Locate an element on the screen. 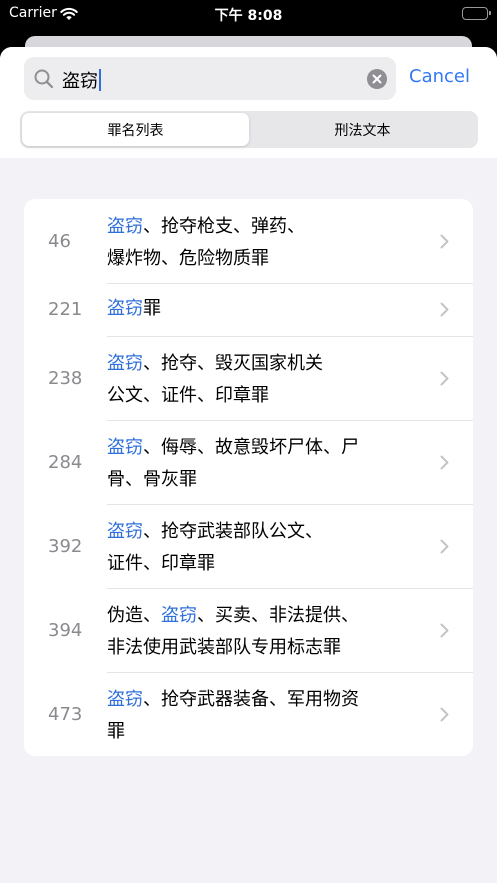  article-number: 394 is located at coordinates (65, 630).